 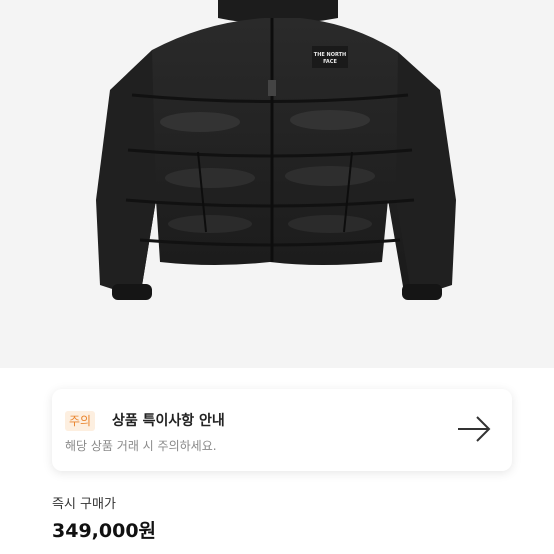 What do you see at coordinates (330, 62) in the screenshot?
I see `svg-text: FACE` at bounding box center [330, 62].